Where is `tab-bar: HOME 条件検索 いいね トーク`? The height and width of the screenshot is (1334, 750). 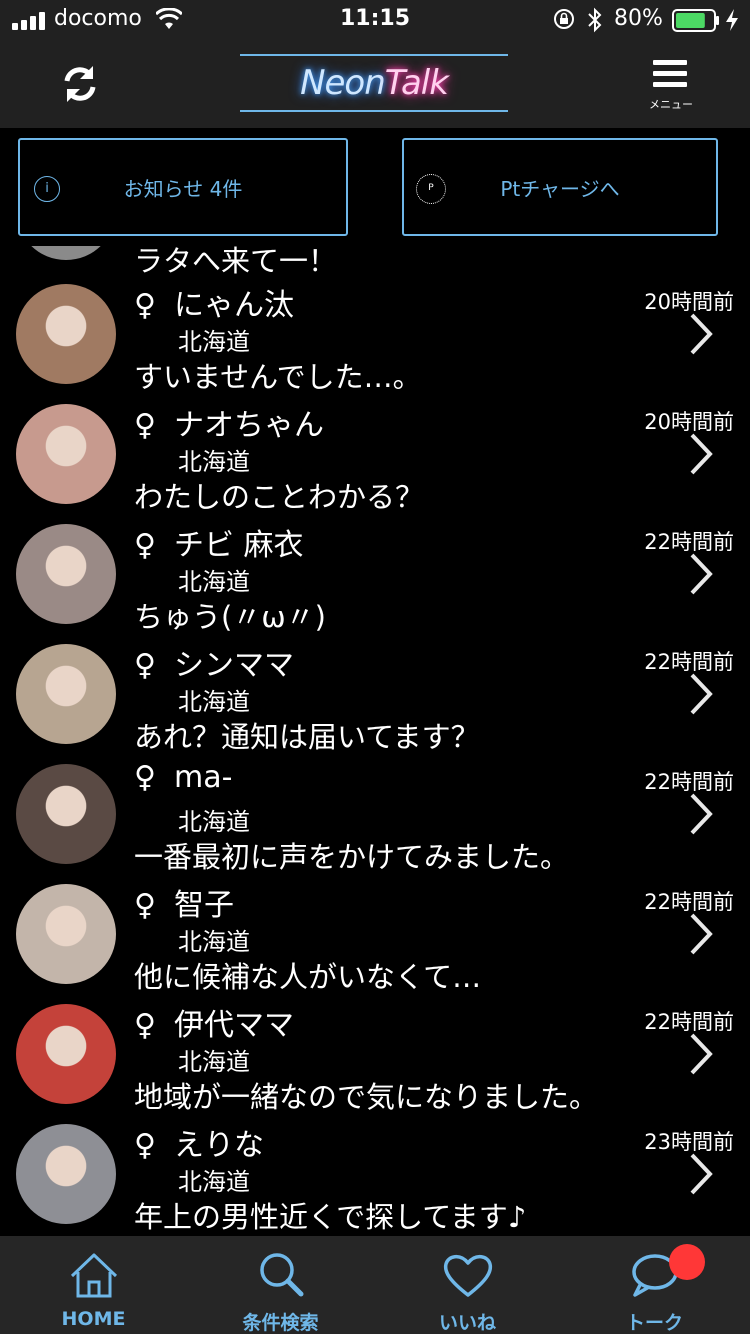
tab-bar: HOME 条件検索 いいね トーク is located at coordinates (375, 1285).